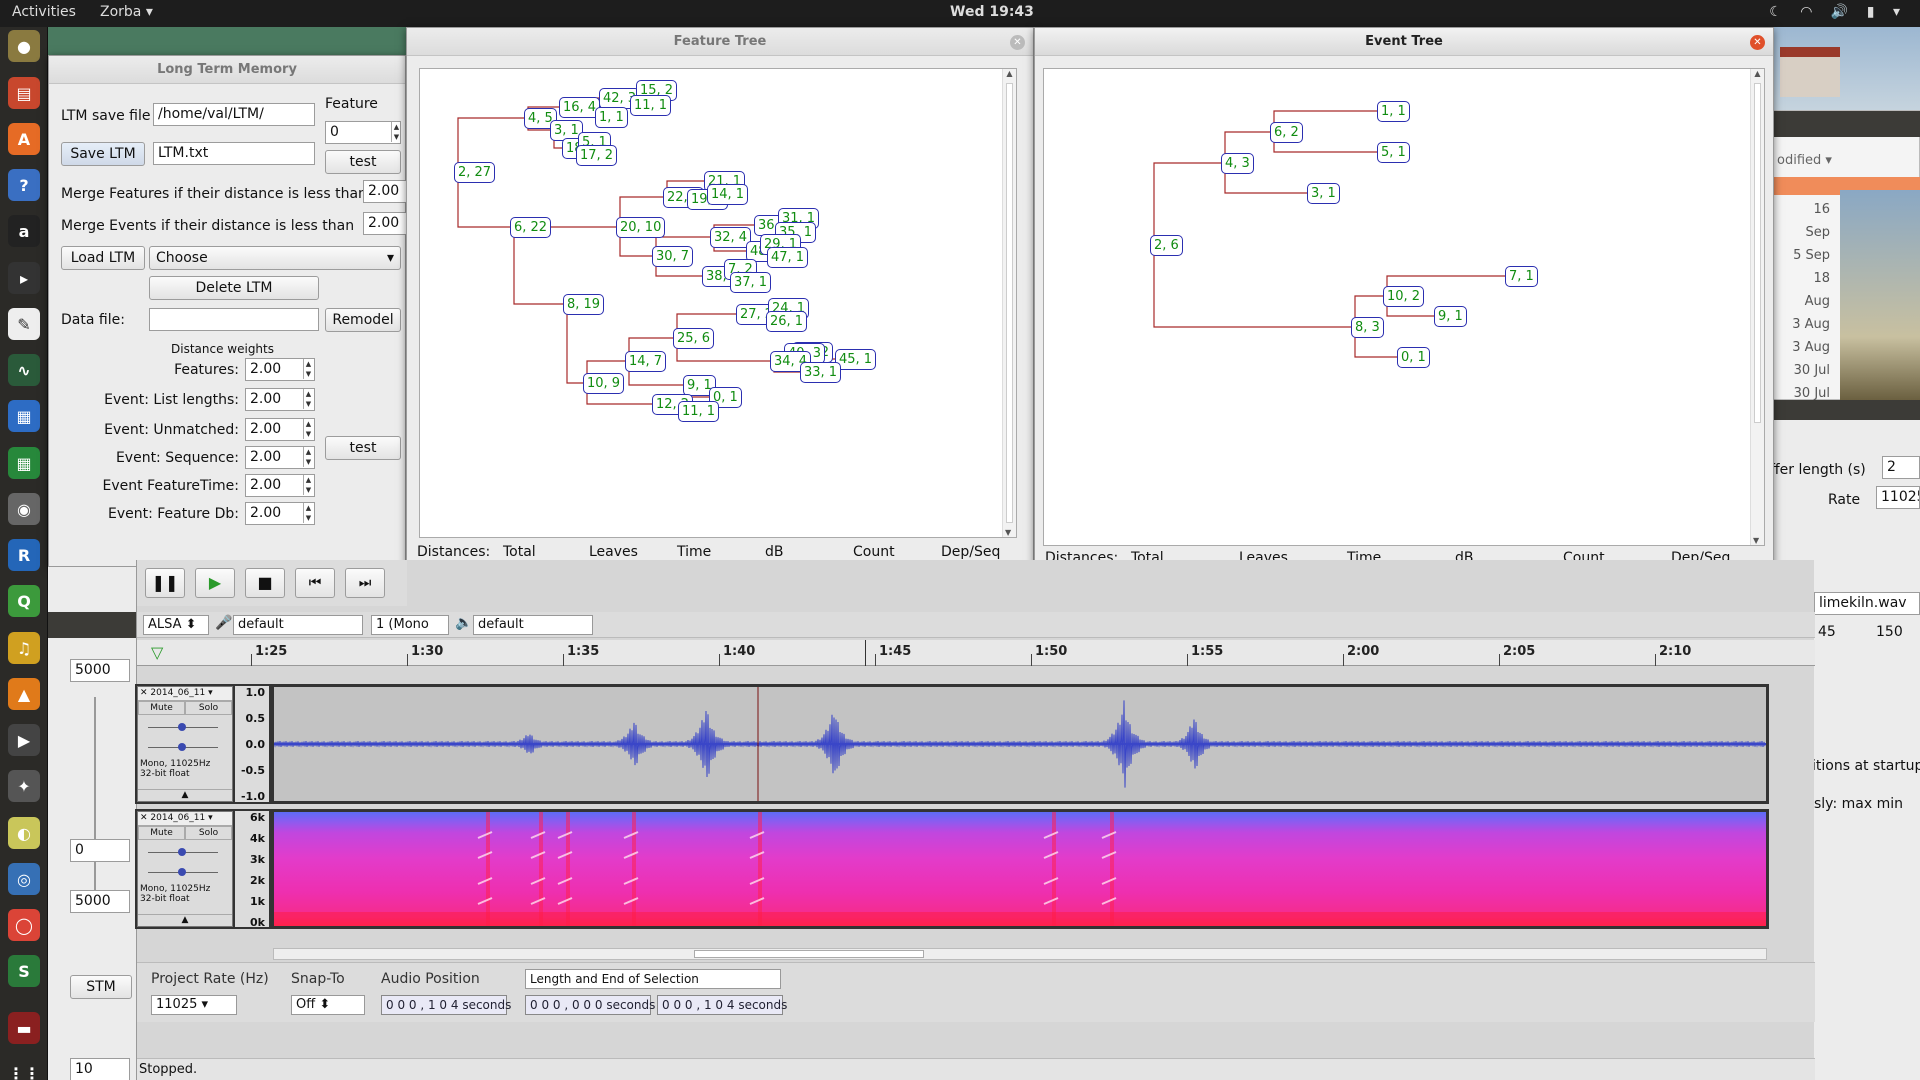 This screenshot has width=1920, height=1080. Describe the element at coordinates (385, 223) in the screenshot. I see `merge-events-input: 2.00` at that location.